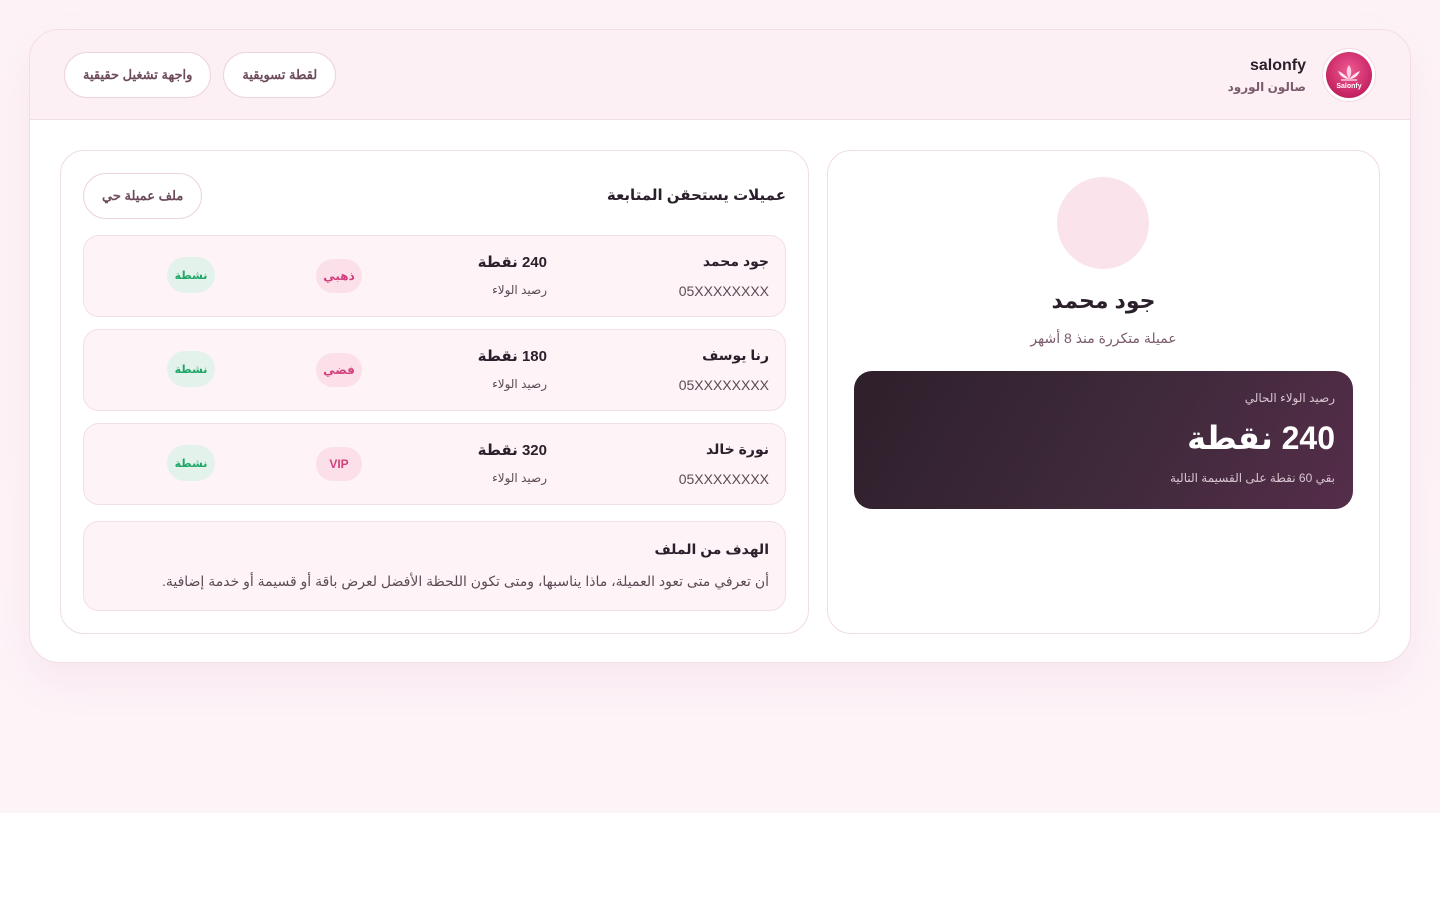  Describe the element at coordinates (512, 356) in the screenshot. I see `client-points: 180 نقطة` at that location.